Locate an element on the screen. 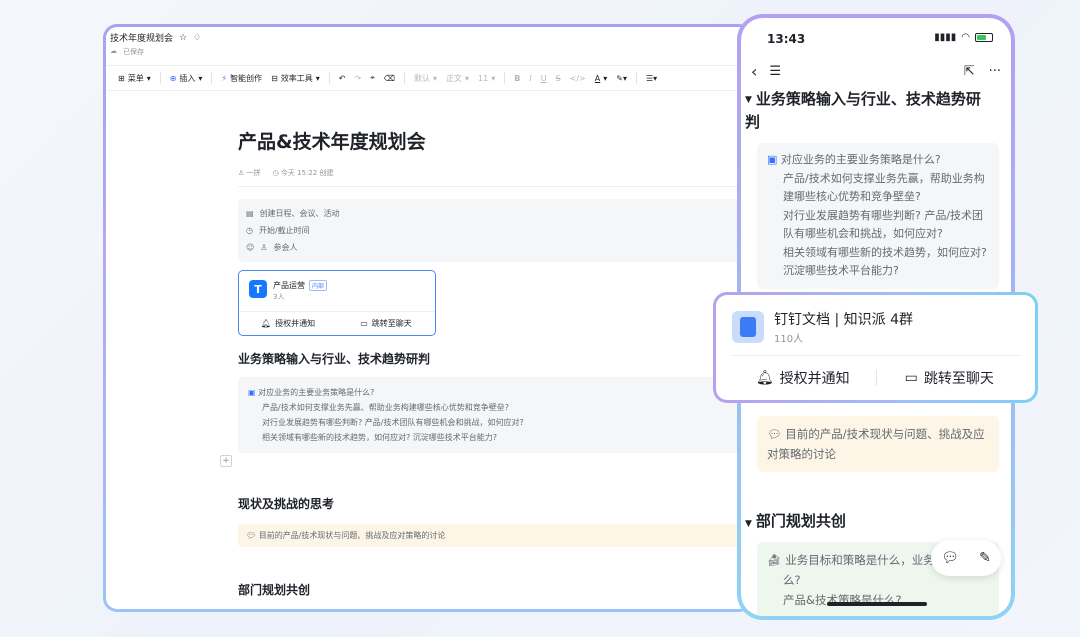 The image size is (1080, 637). doc-group-icon is located at coordinates (748, 327).